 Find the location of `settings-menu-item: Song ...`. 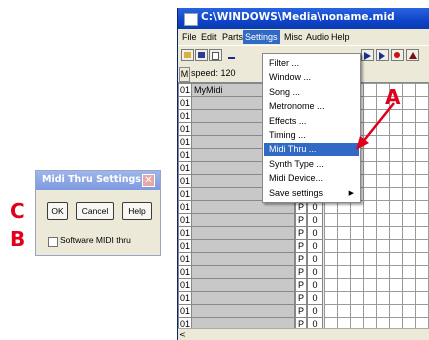

settings-menu-item: Song ... is located at coordinates (311, 92).